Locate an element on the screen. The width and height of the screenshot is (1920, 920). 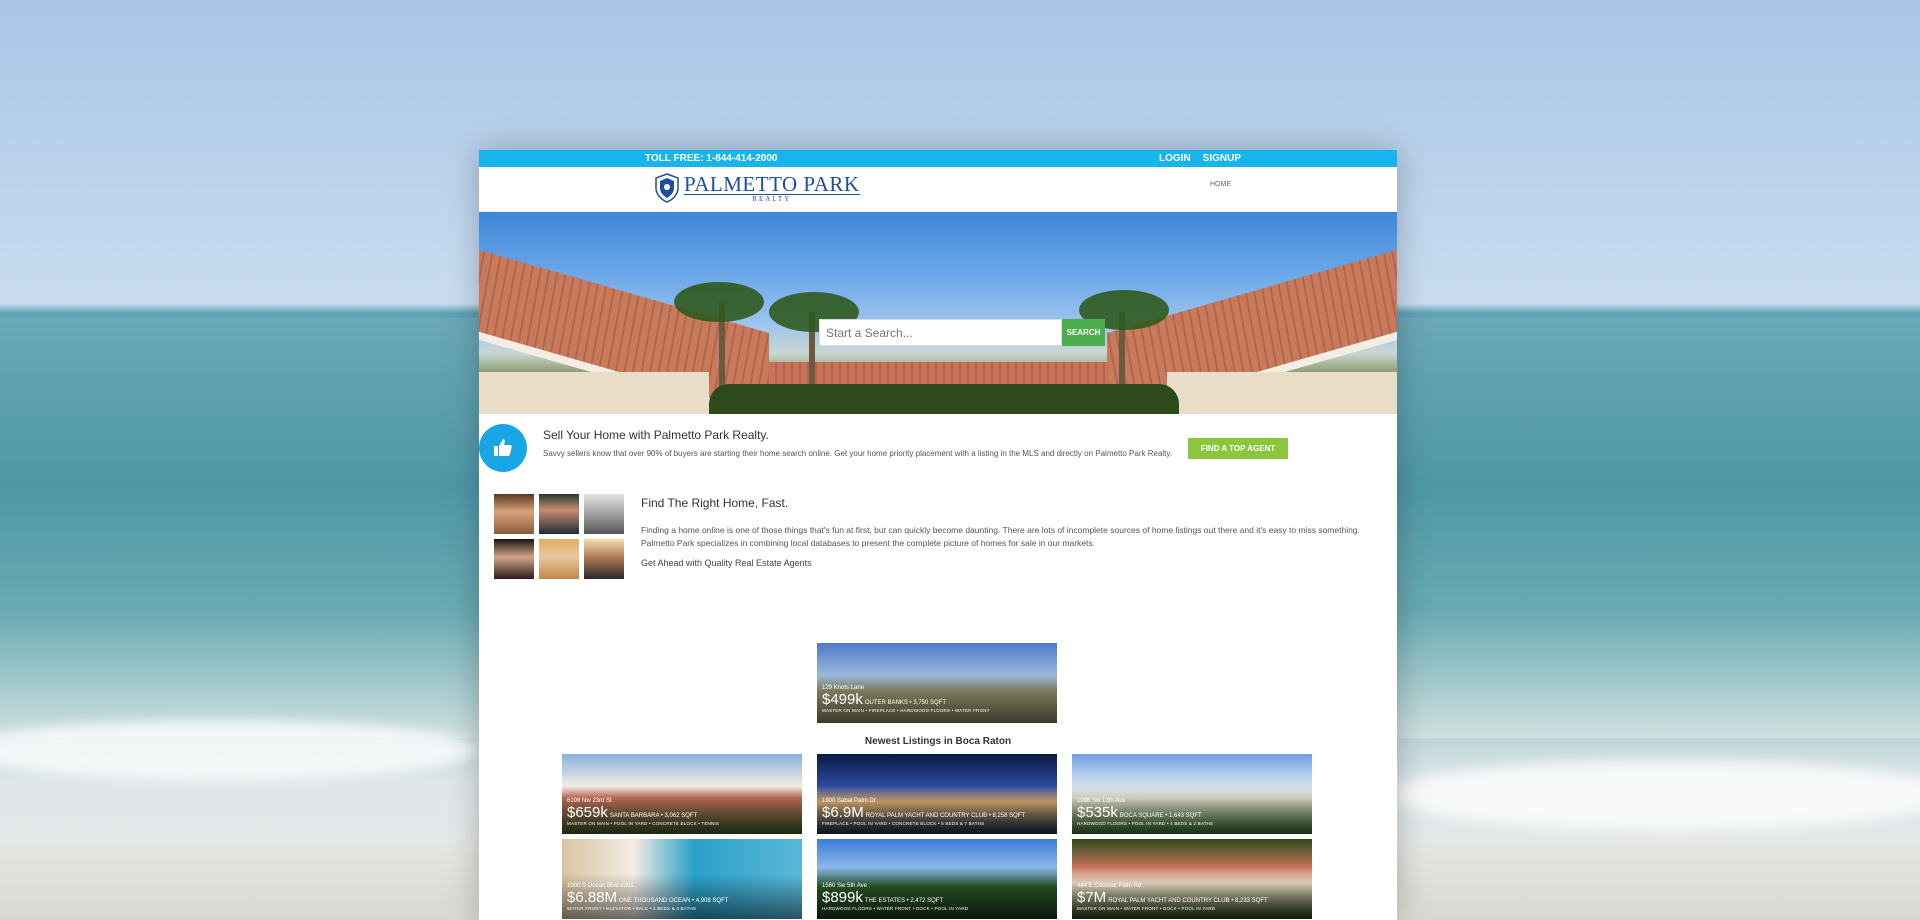
listing-details: OUTER BANKS • 3,750 SQFT is located at coordinates (905, 703).